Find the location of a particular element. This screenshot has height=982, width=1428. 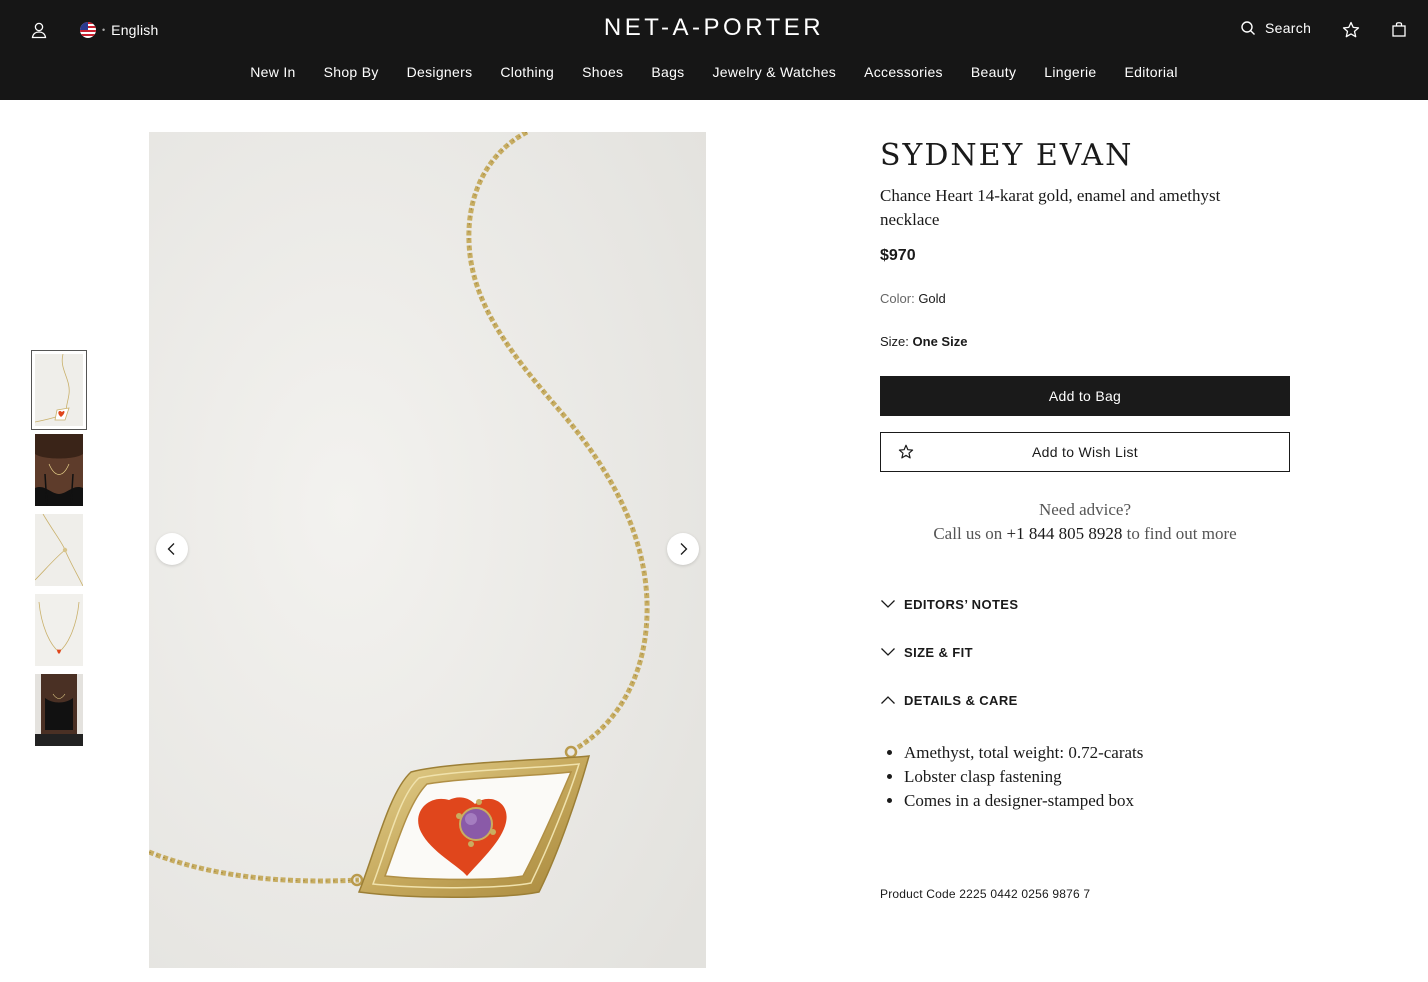

next-image-button is located at coordinates (683, 549).